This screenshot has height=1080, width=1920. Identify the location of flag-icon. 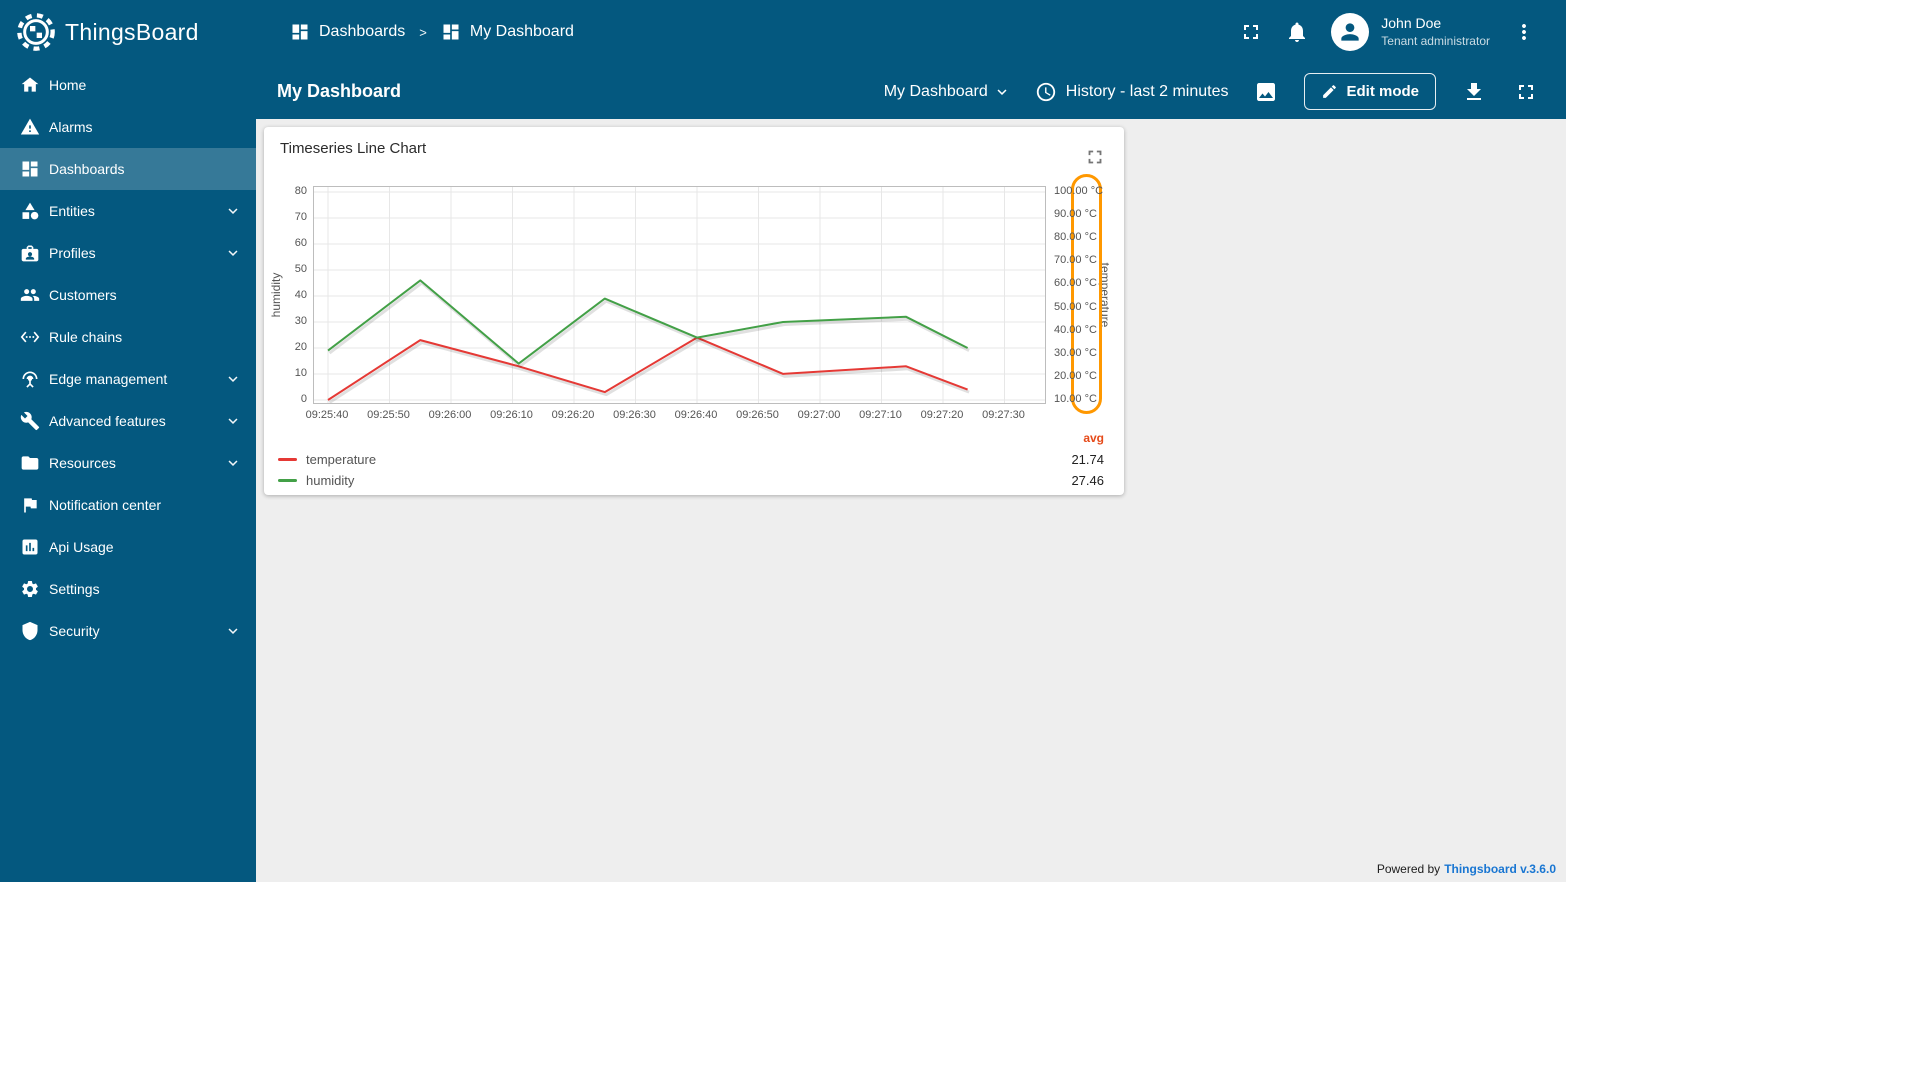
(30, 505).